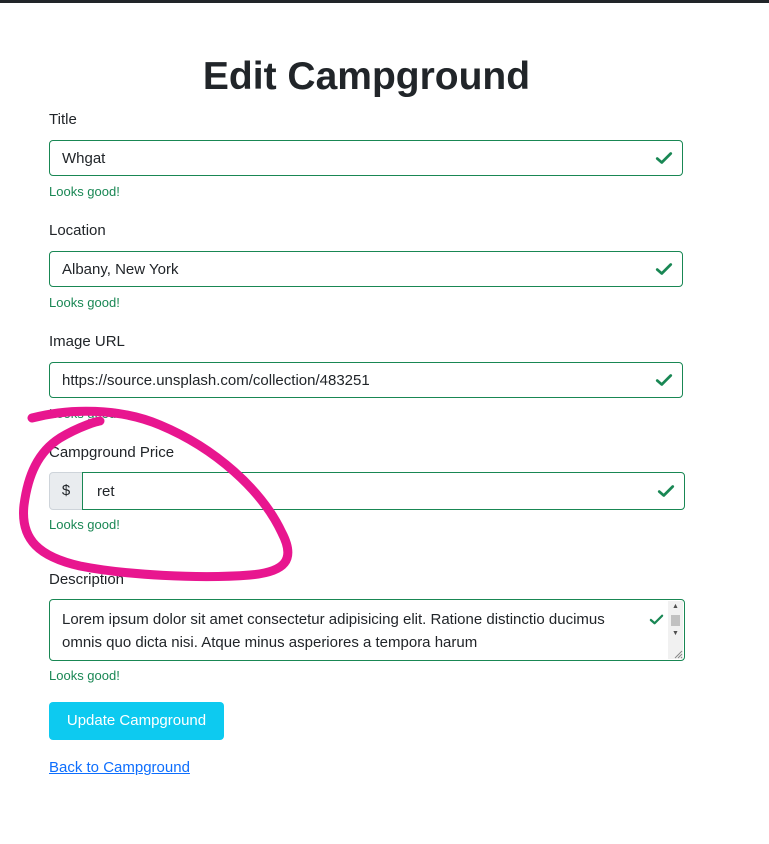 The height and width of the screenshot is (844, 769). Describe the element at coordinates (112, 452) in the screenshot. I see `price-label: Campground Price` at that location.